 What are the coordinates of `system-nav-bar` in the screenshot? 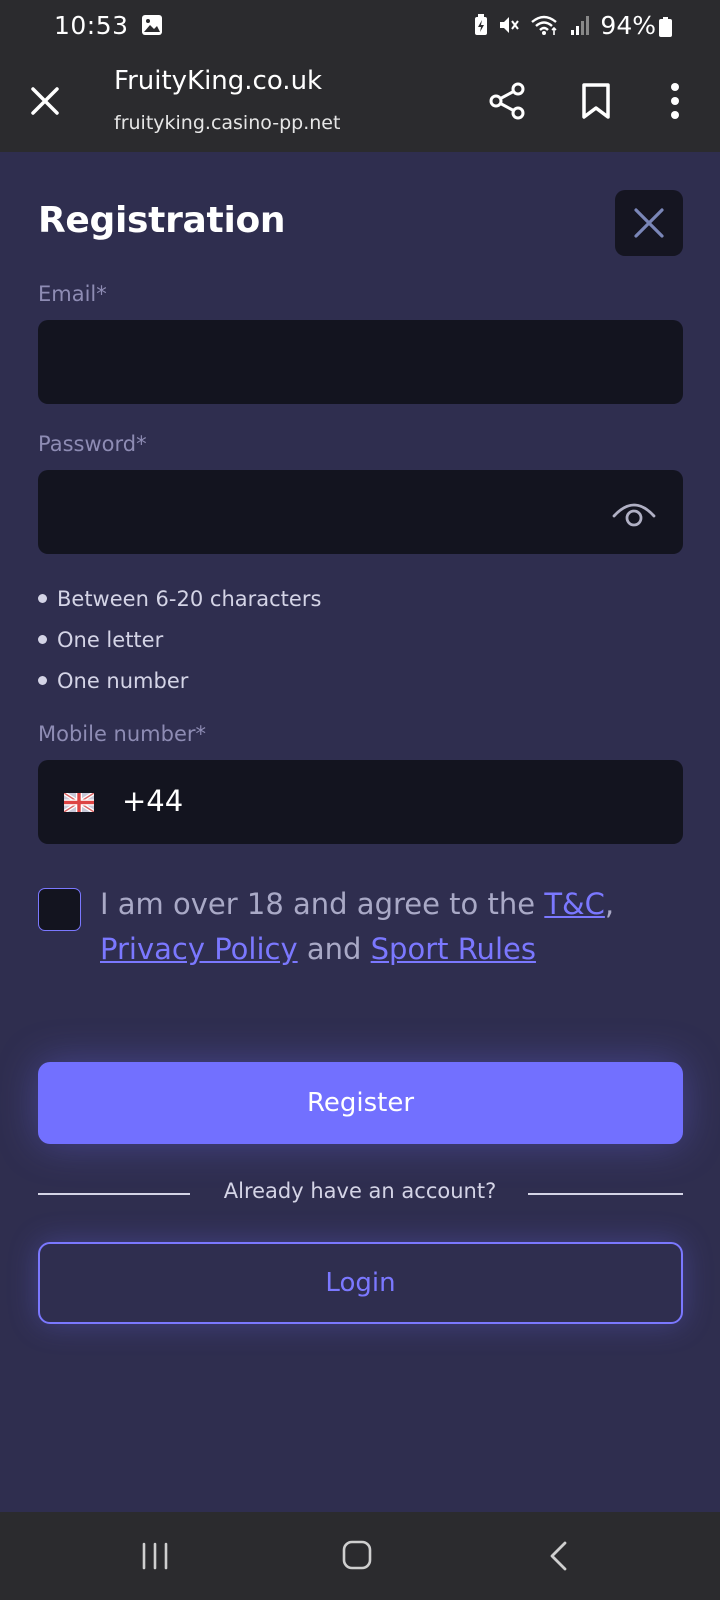 It's located at (360, 1556).